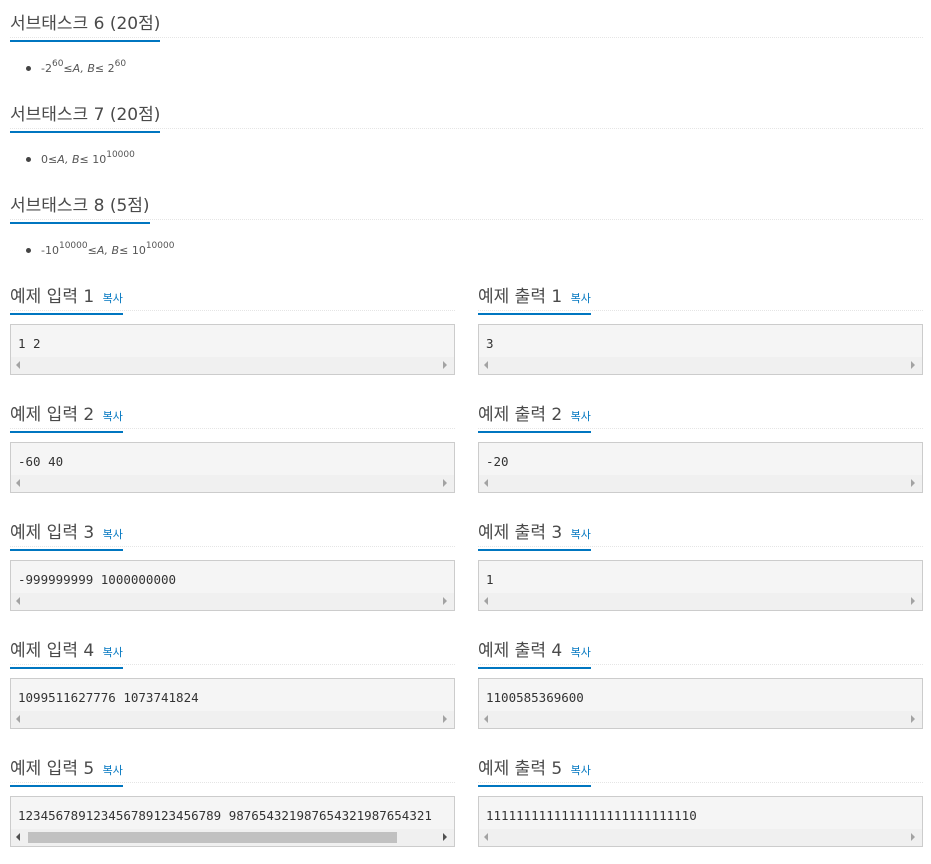  Describe the element at coordinates (76, 67) in the screenshot. I see `subtask-6-constraint: -2 60 ≤ A, B ≤ 2 60` at that location.